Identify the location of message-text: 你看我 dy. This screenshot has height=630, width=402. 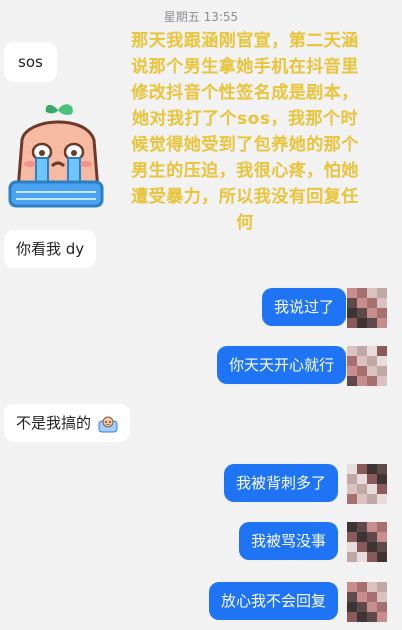
(50, 249).